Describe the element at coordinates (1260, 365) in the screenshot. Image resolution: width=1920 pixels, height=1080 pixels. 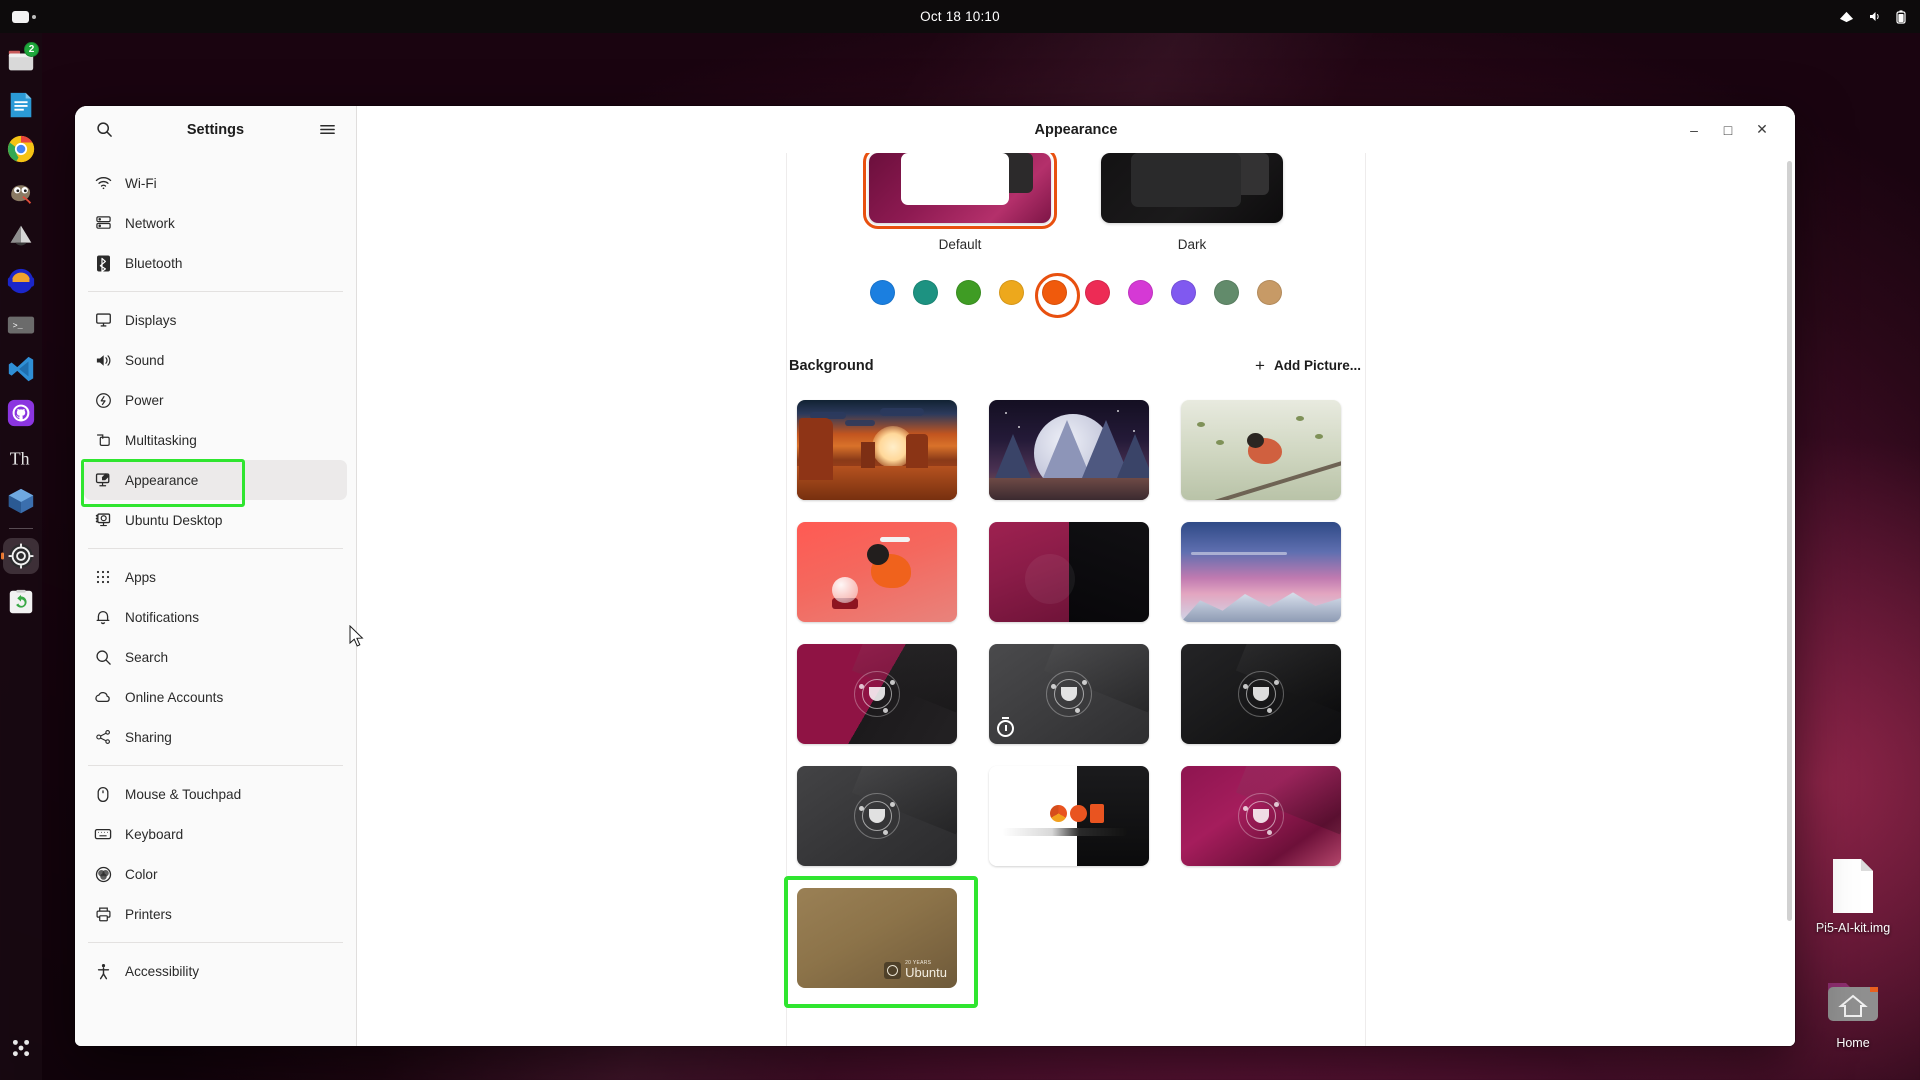
I see `plus-icon: +` at that location.